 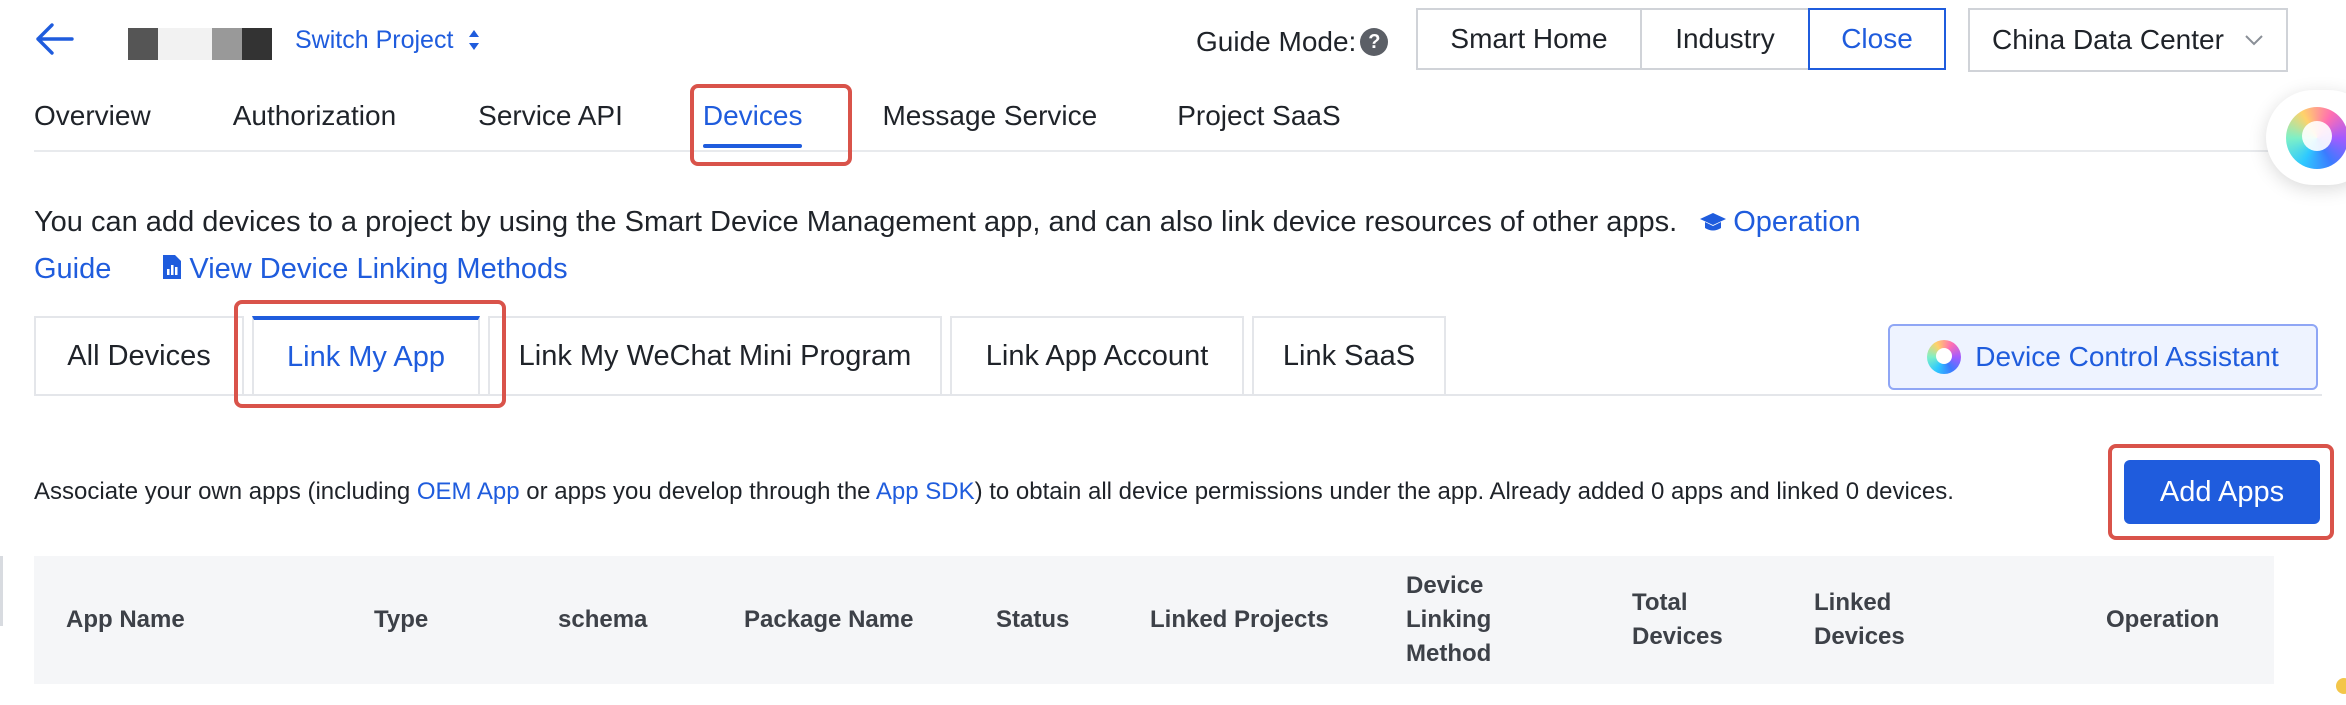 I want to click on column-header-line: Linking, so click(x=1449, y=619).